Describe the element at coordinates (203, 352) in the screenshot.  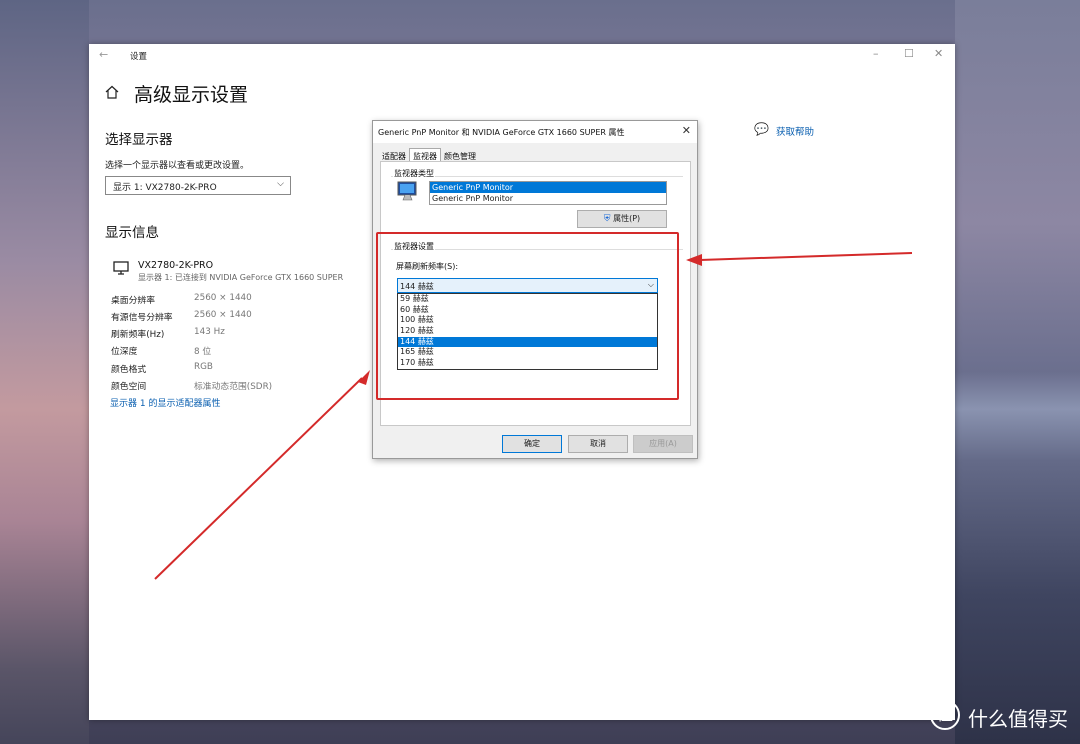
I see `info-value: 8 位` at that location.